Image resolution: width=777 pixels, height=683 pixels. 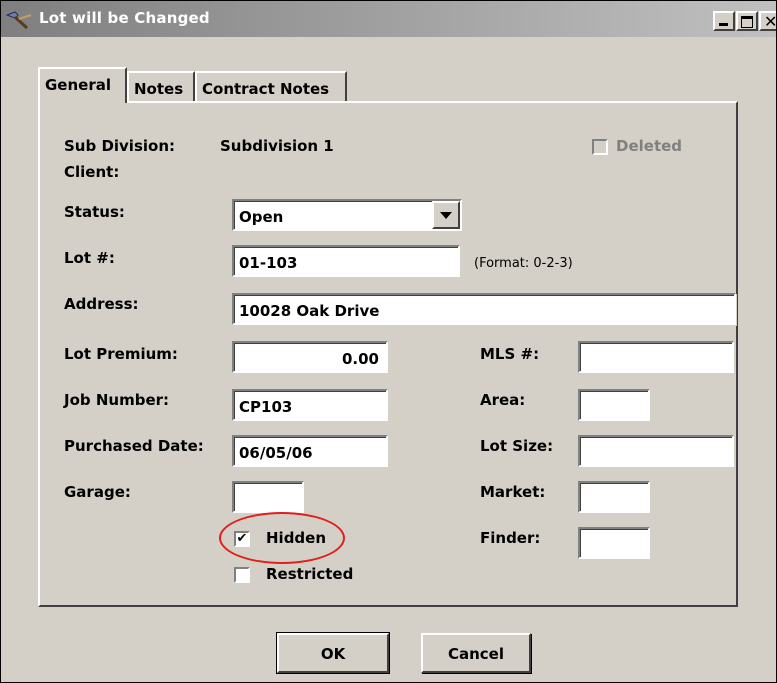 What do you see at coordinates (242, 575) in the screenshot?
I see `restricted-checkbox` at bounding box center [242, 575].